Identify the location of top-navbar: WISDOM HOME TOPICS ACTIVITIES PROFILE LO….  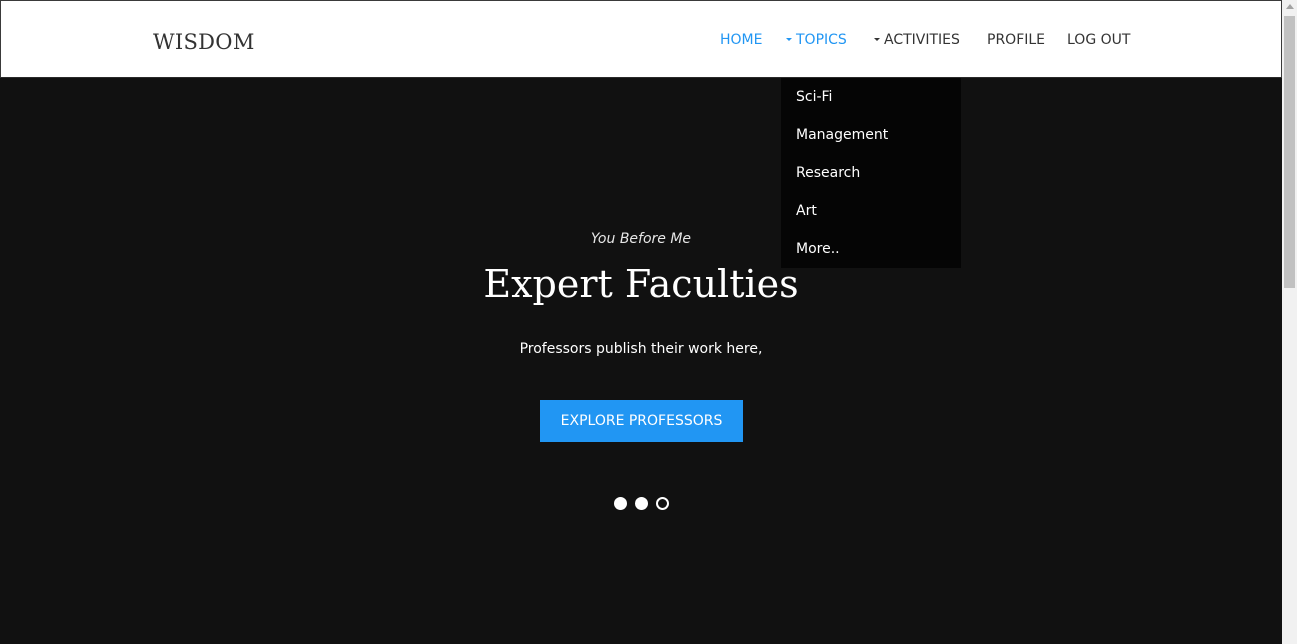
(641, 39).